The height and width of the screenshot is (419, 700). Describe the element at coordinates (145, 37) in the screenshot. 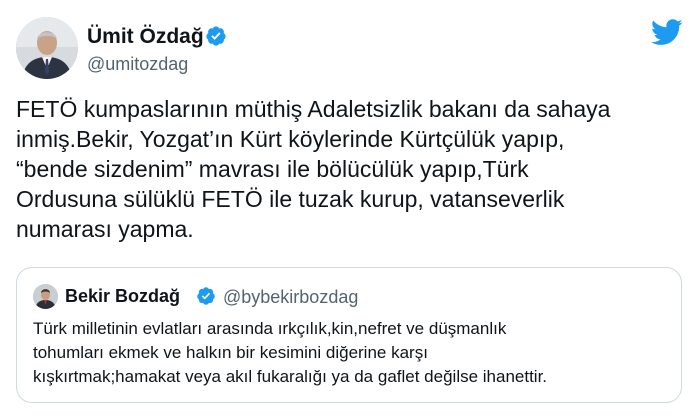

I see `author-display-name: Ümit Özdağ` at that location.